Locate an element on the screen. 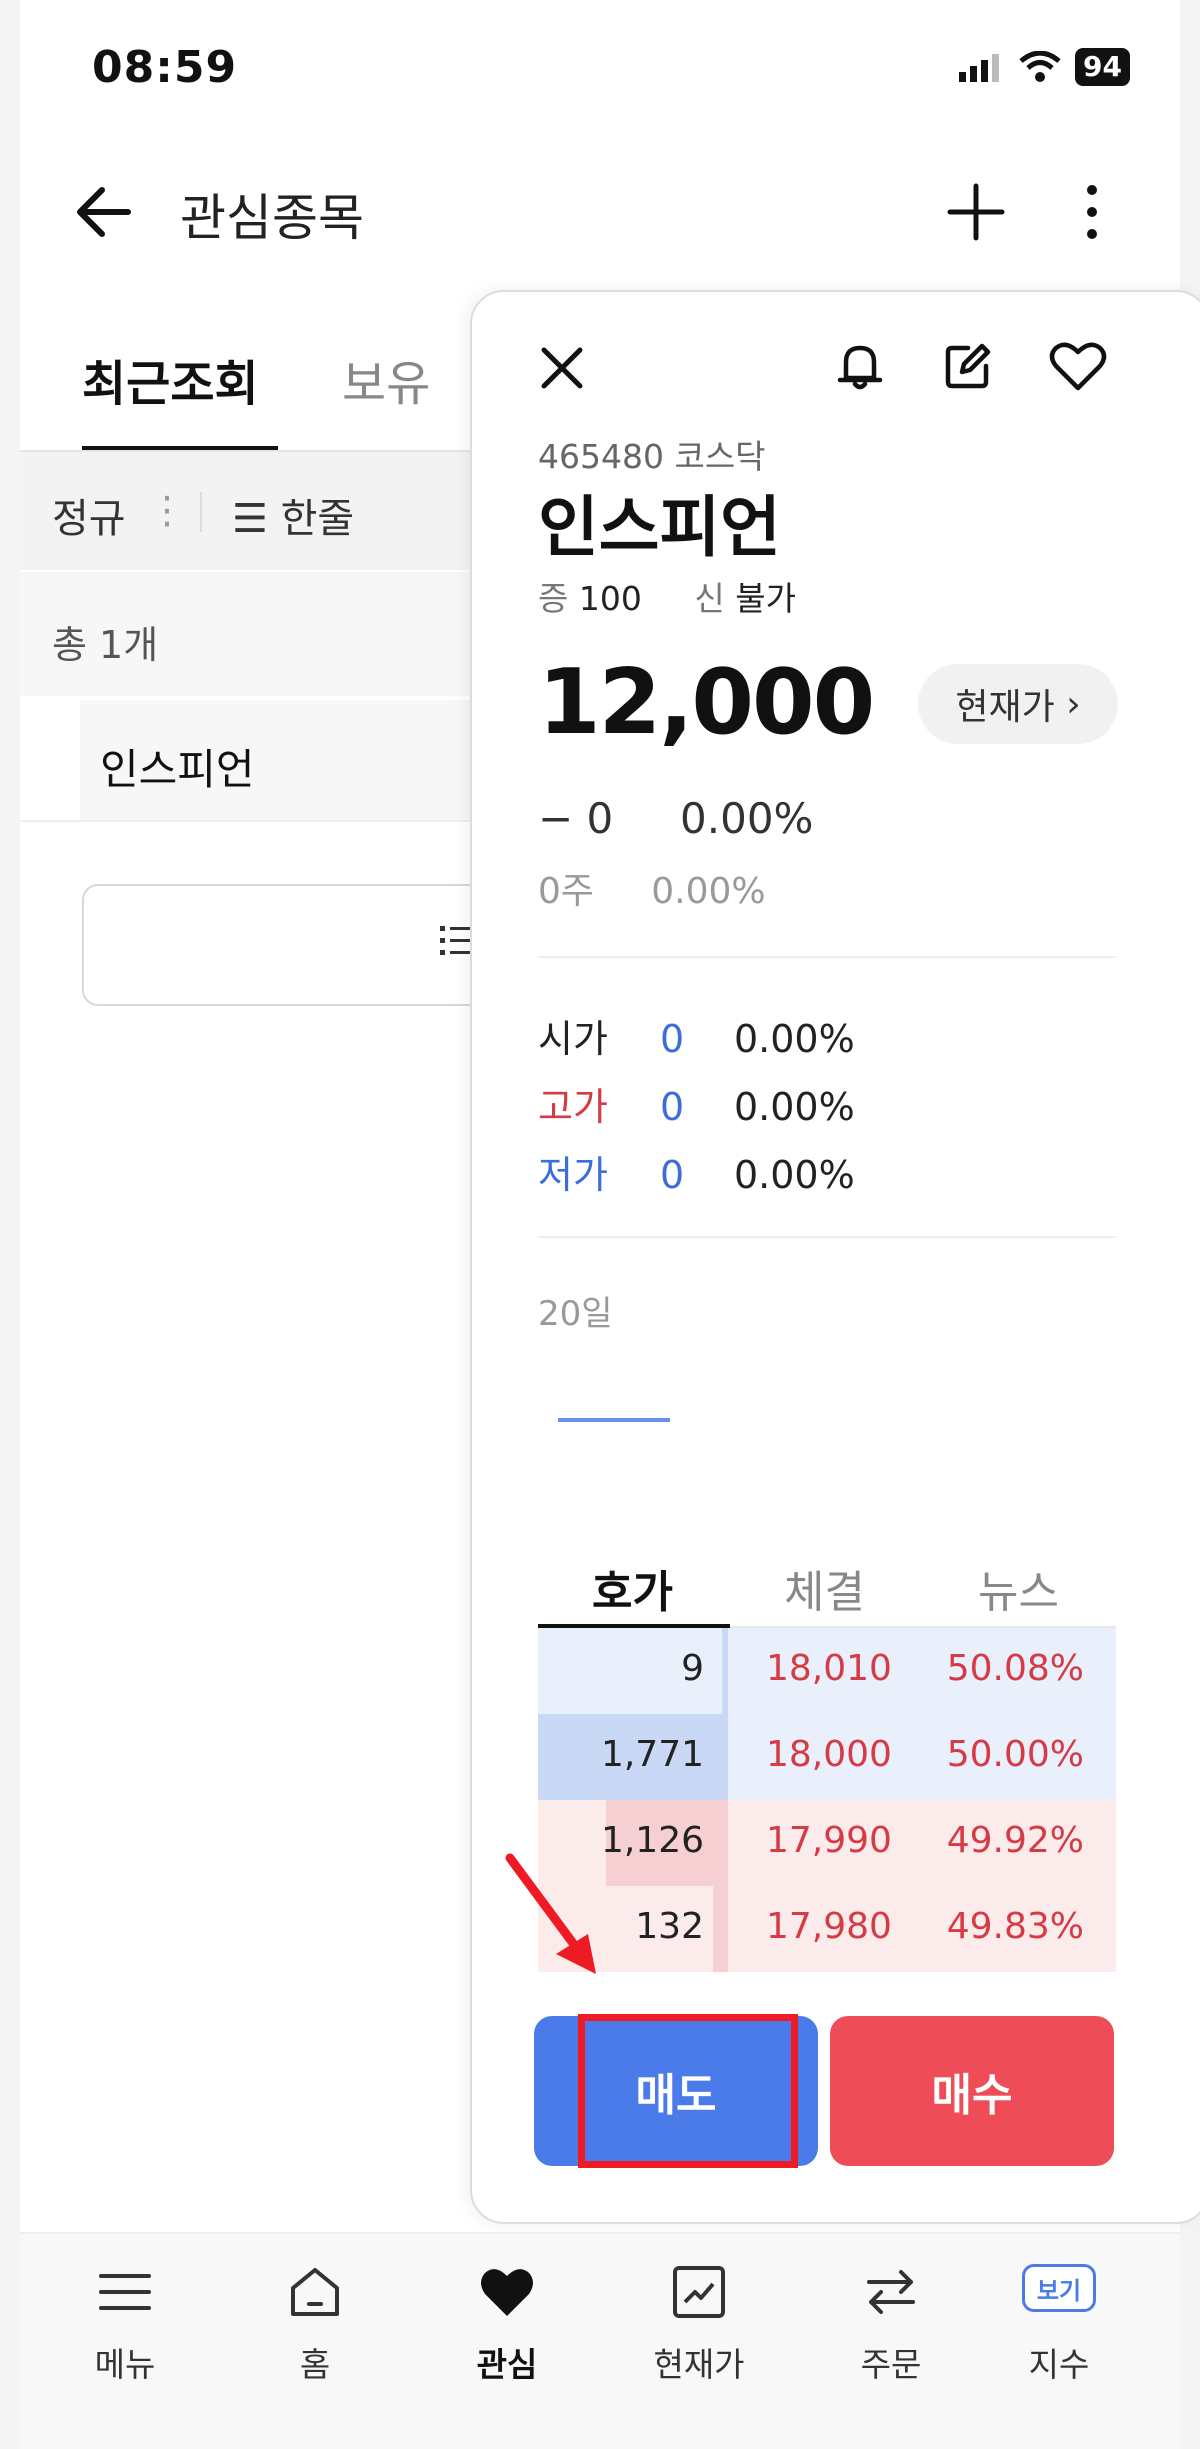 The height and width of the screenshot is (2449, 1200). orderbook-price: 18,010 is located at coordinates (829, 1668).